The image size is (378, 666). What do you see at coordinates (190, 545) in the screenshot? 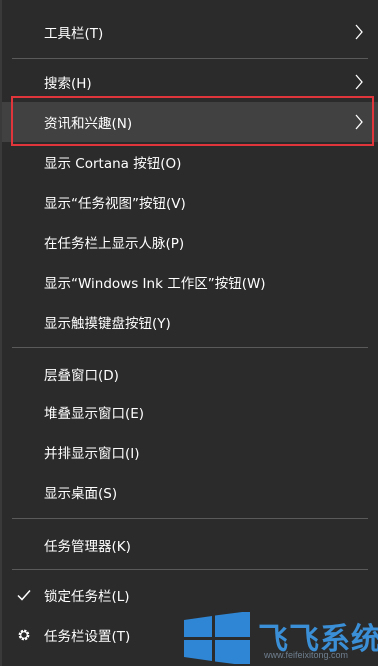
I see `menu-item-task-manager: 任务管理器(K)` at bounding box center [190, 545].